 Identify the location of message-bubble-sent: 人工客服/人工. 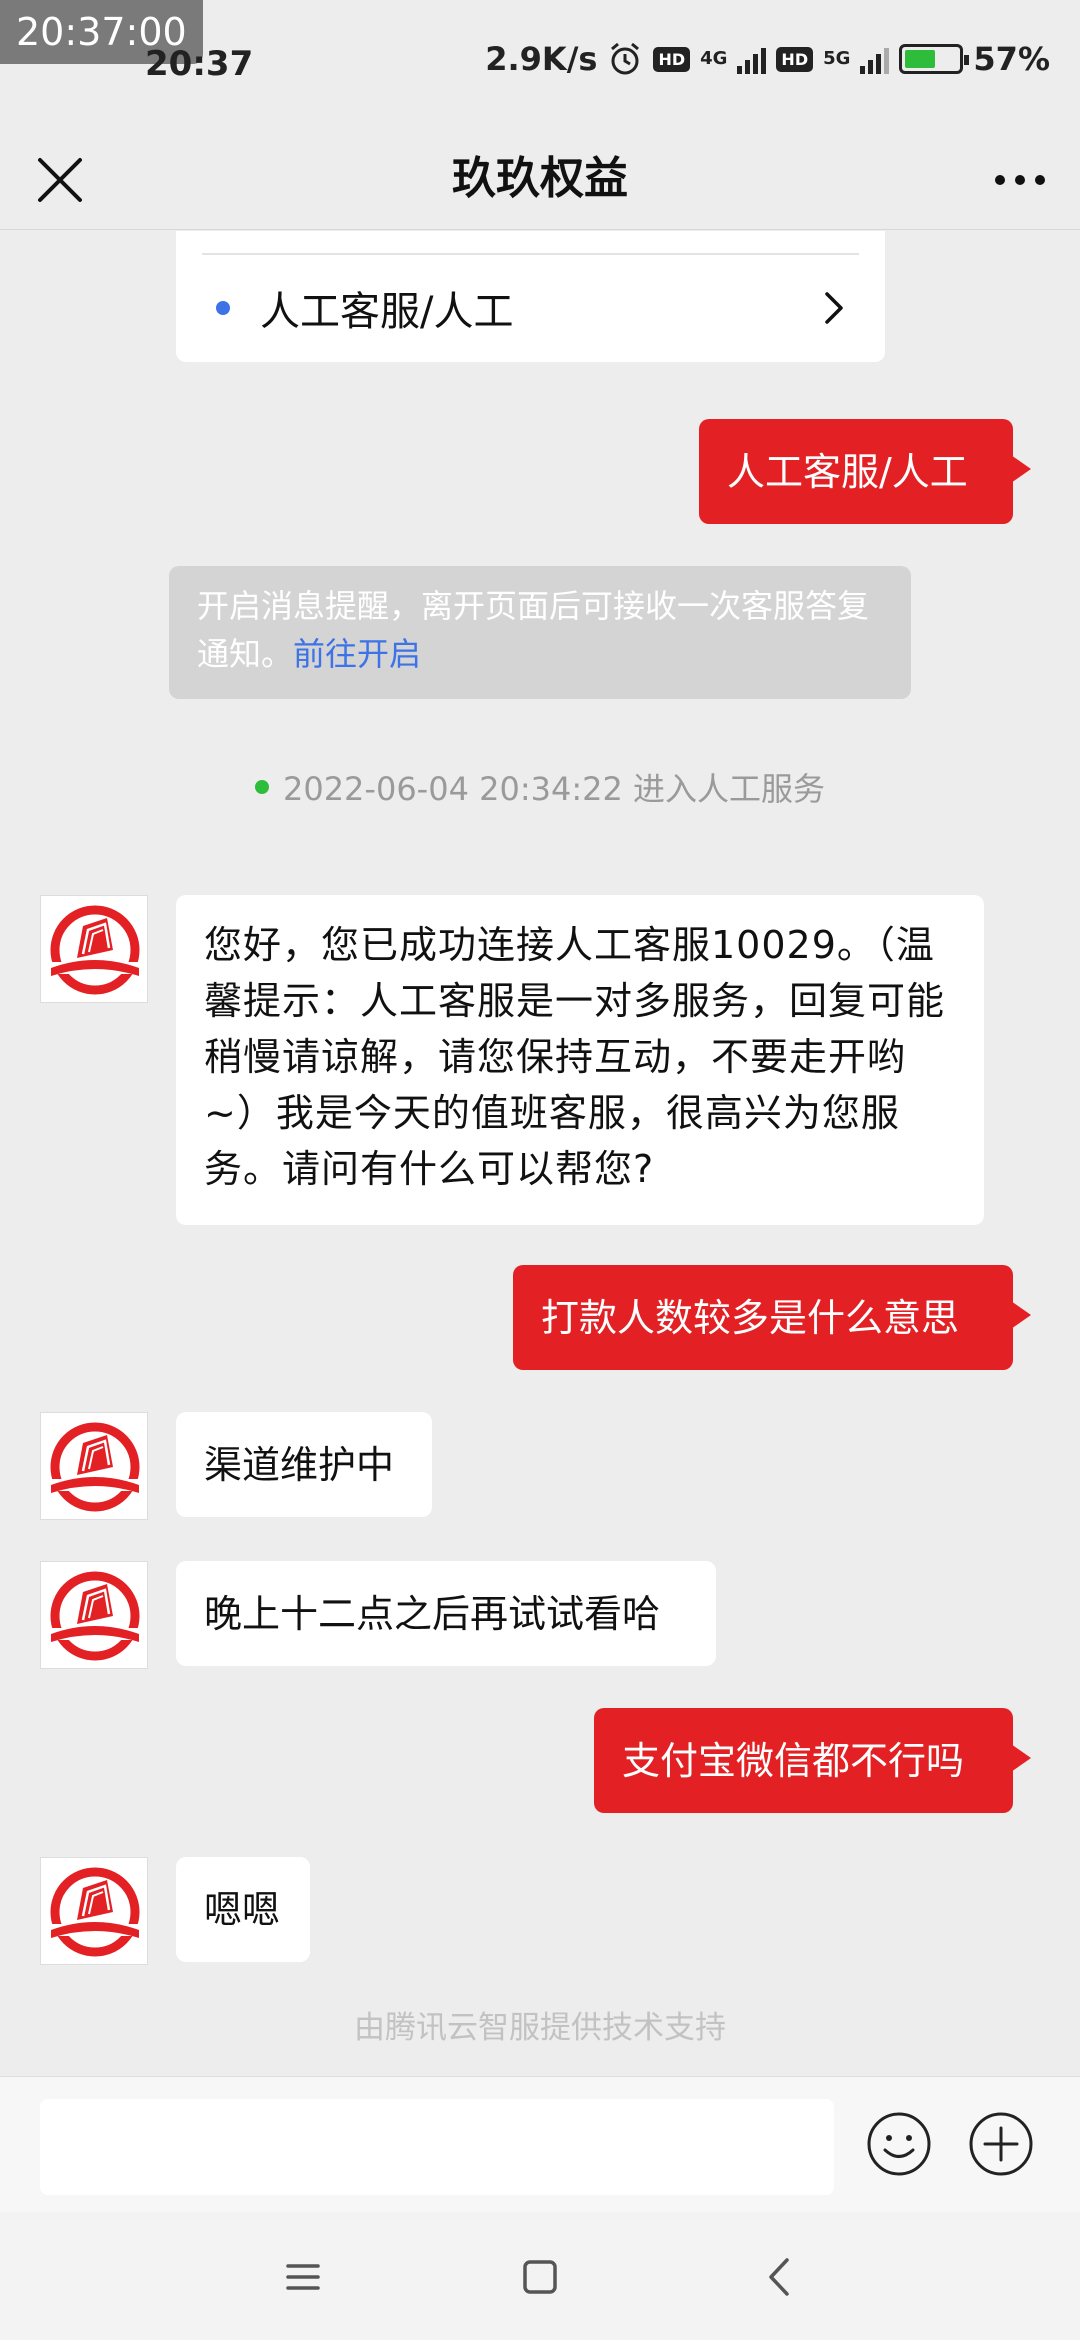
(865, 471).